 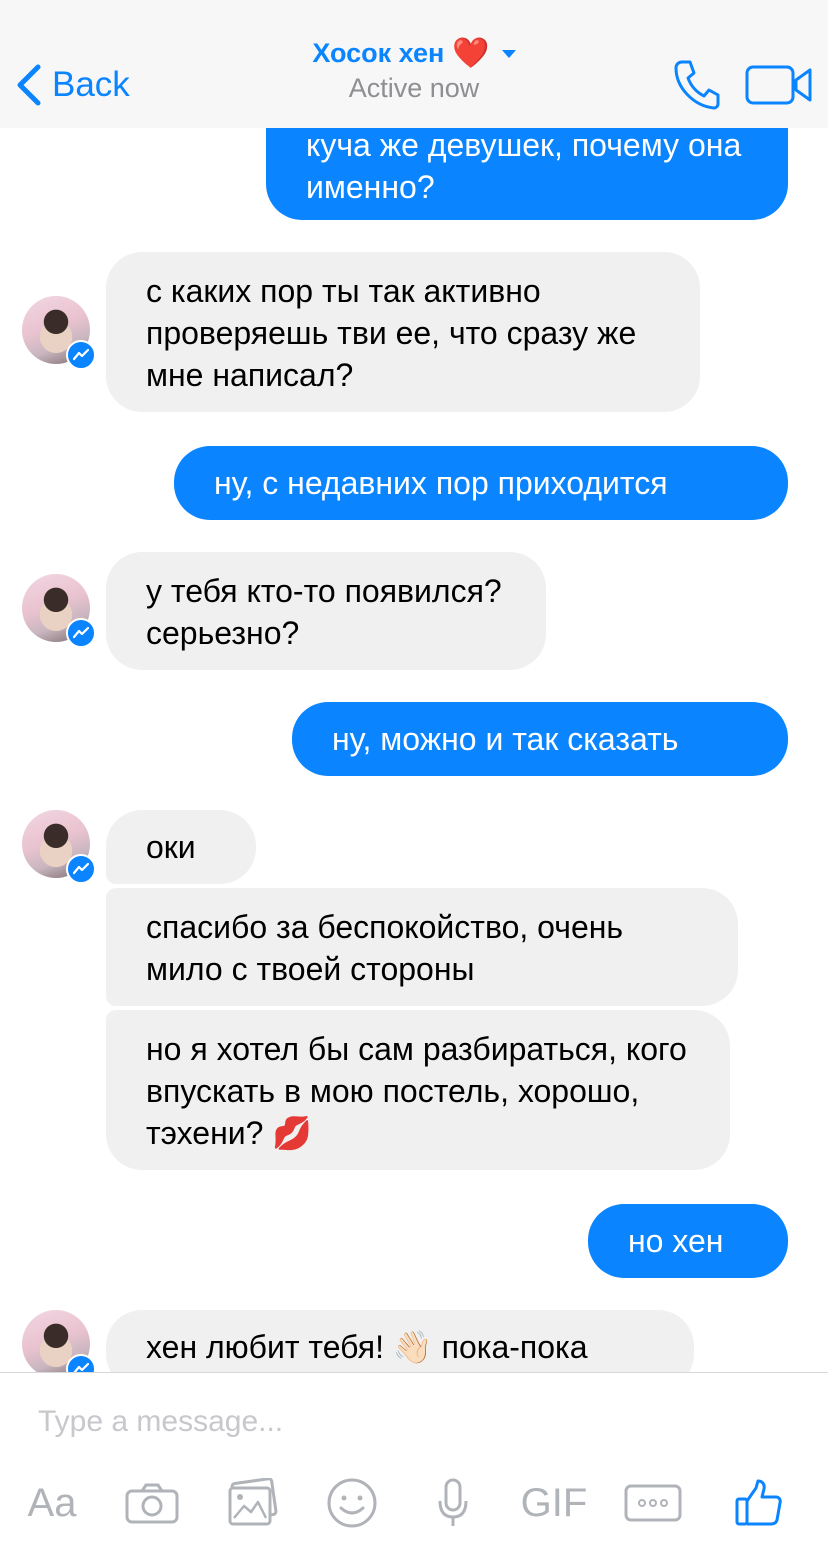 I want to click on emoji-button, so click(x=352, y=1503).